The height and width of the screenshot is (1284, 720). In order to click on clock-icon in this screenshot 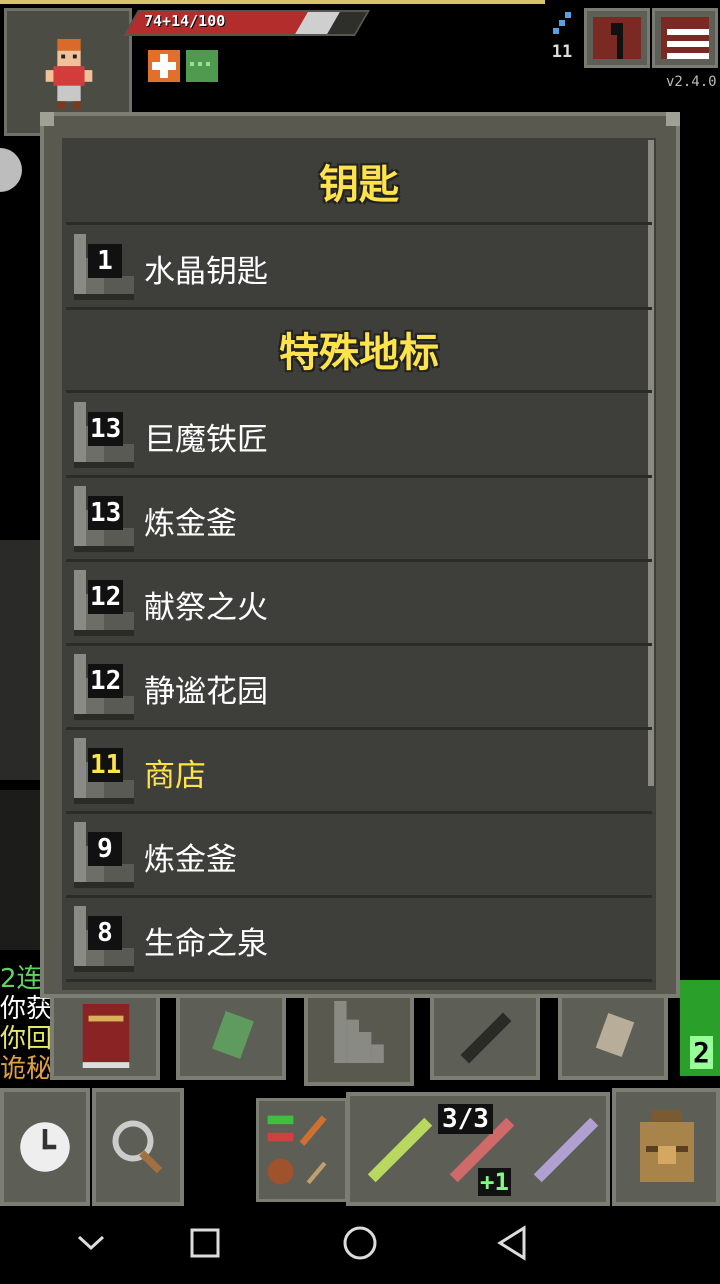, I will do `click(45, 1147)`.